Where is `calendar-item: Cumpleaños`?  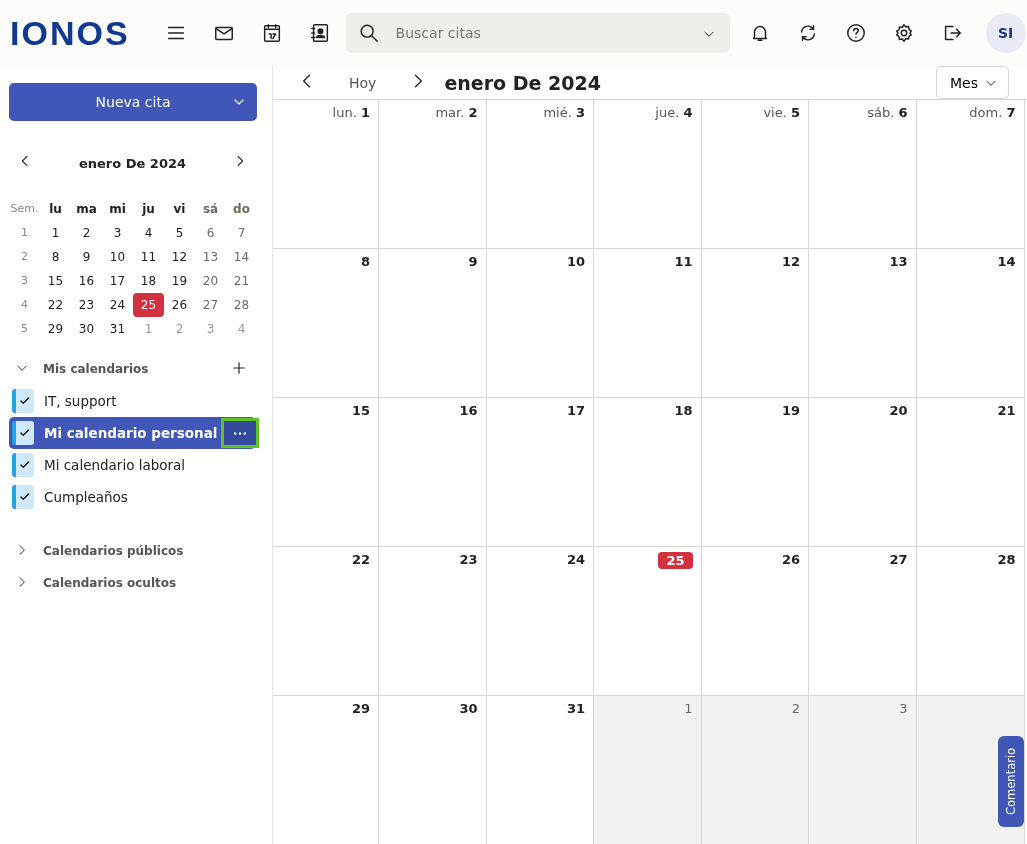
calendar-item: Cumpleaños is located at coordinates (132, 497).